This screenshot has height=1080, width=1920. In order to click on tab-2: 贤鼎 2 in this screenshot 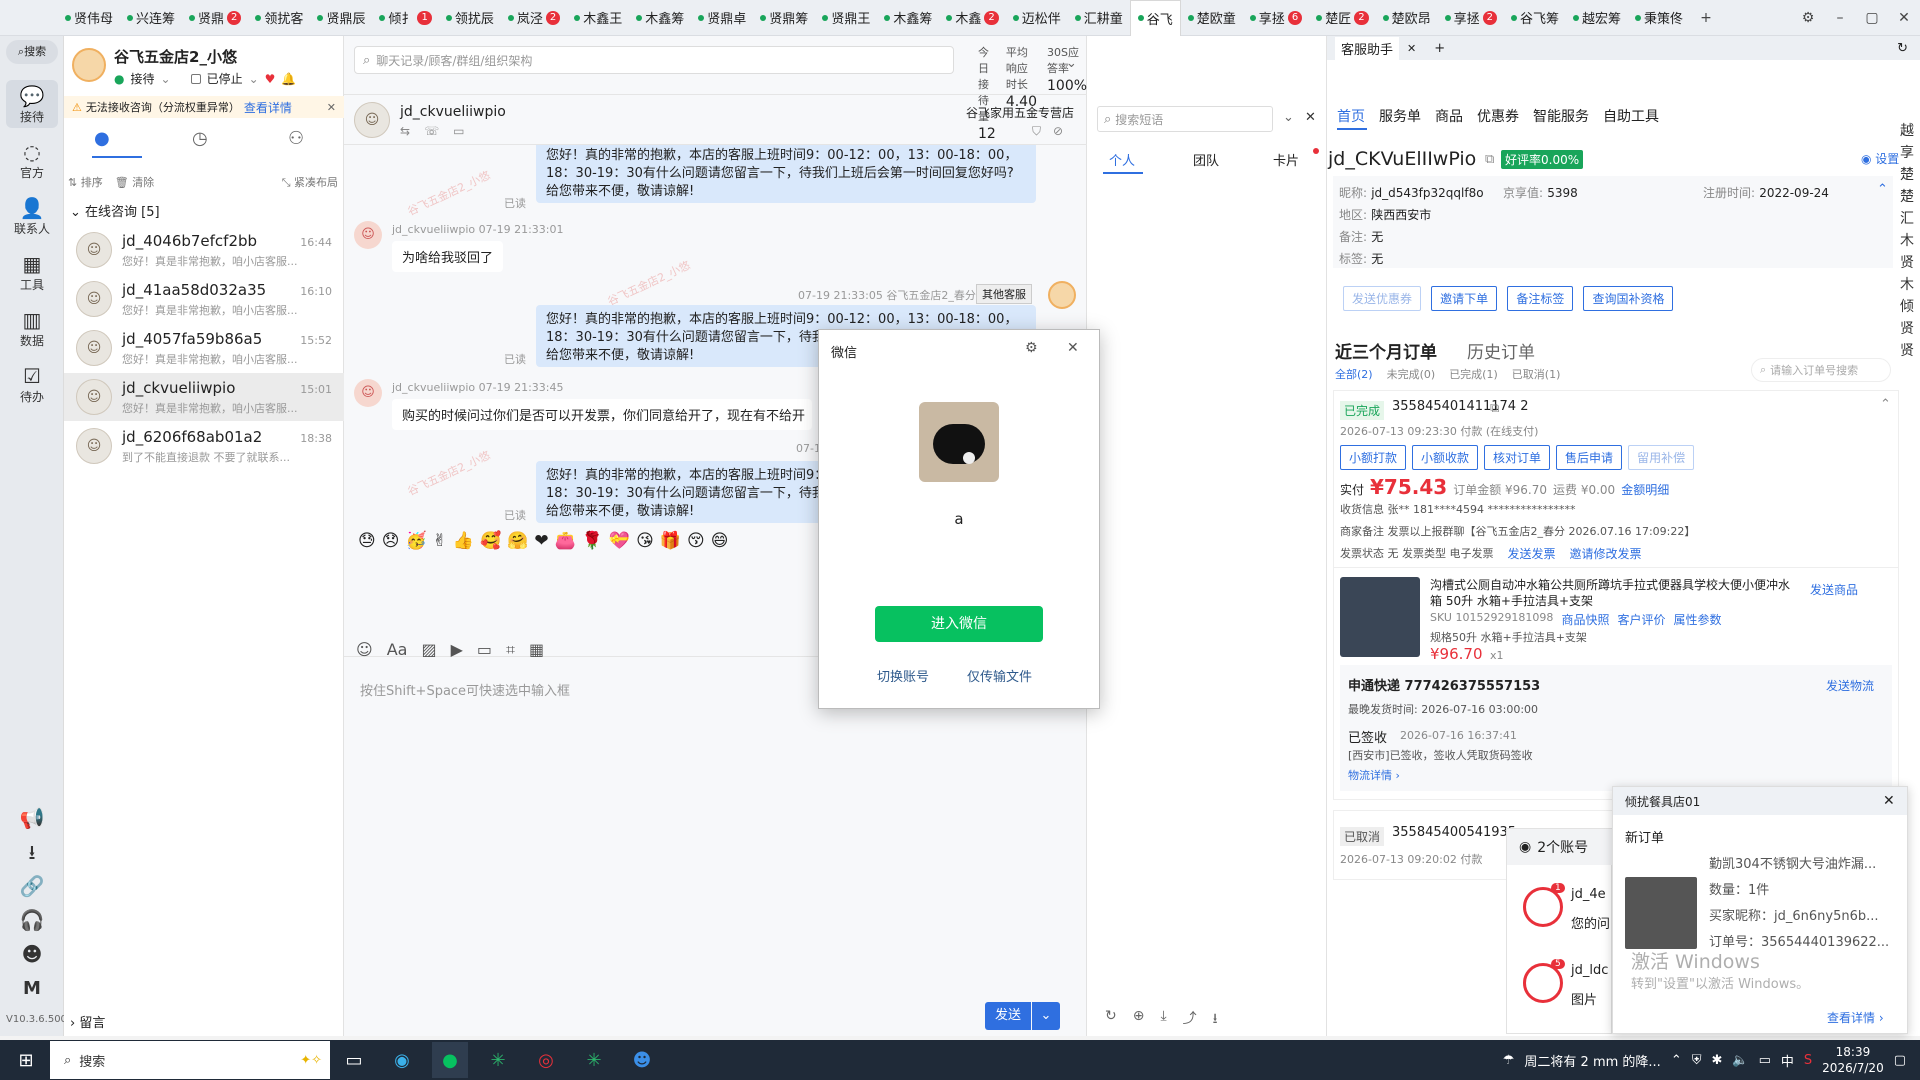, I will do `click(215, 18)`.